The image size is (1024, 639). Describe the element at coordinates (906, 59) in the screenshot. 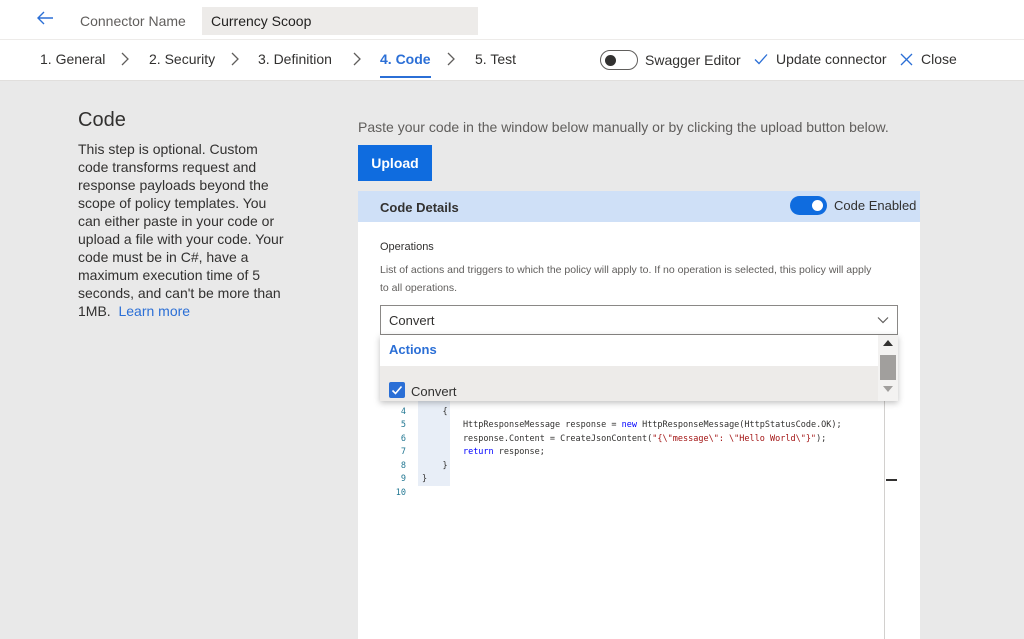

I see `close-icon` at that location.